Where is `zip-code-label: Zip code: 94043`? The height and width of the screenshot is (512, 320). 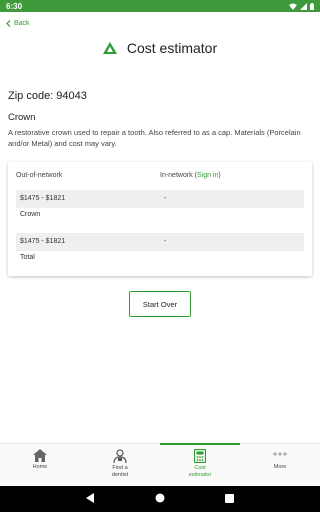 zip-code-label: Zip code: 94043 is located at coordinates (47, 96).